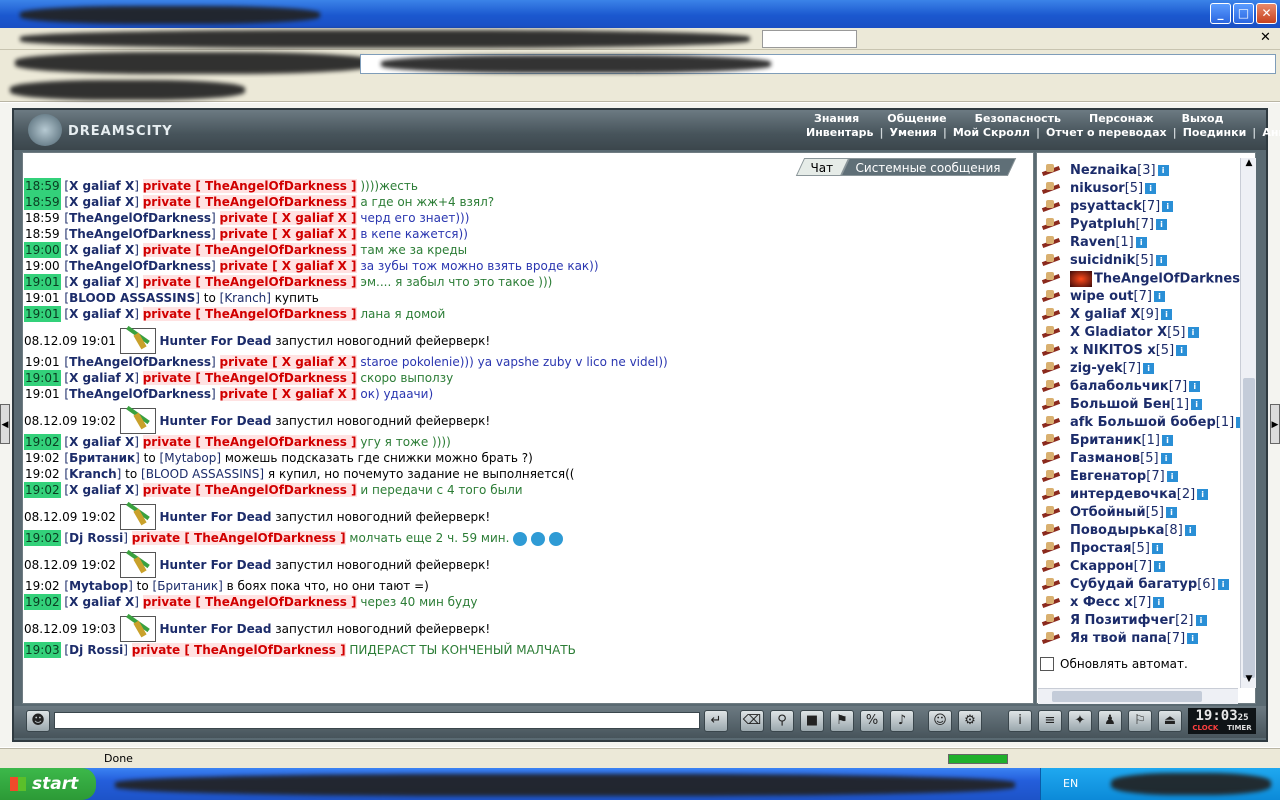 The width and height of the screenshot is (1280, 800). What do you see at coordinates (1138, 351) in the screenshot?
I see `user-list-item: x NIKITOS x[5] i` at bounding box center [1138, 351].